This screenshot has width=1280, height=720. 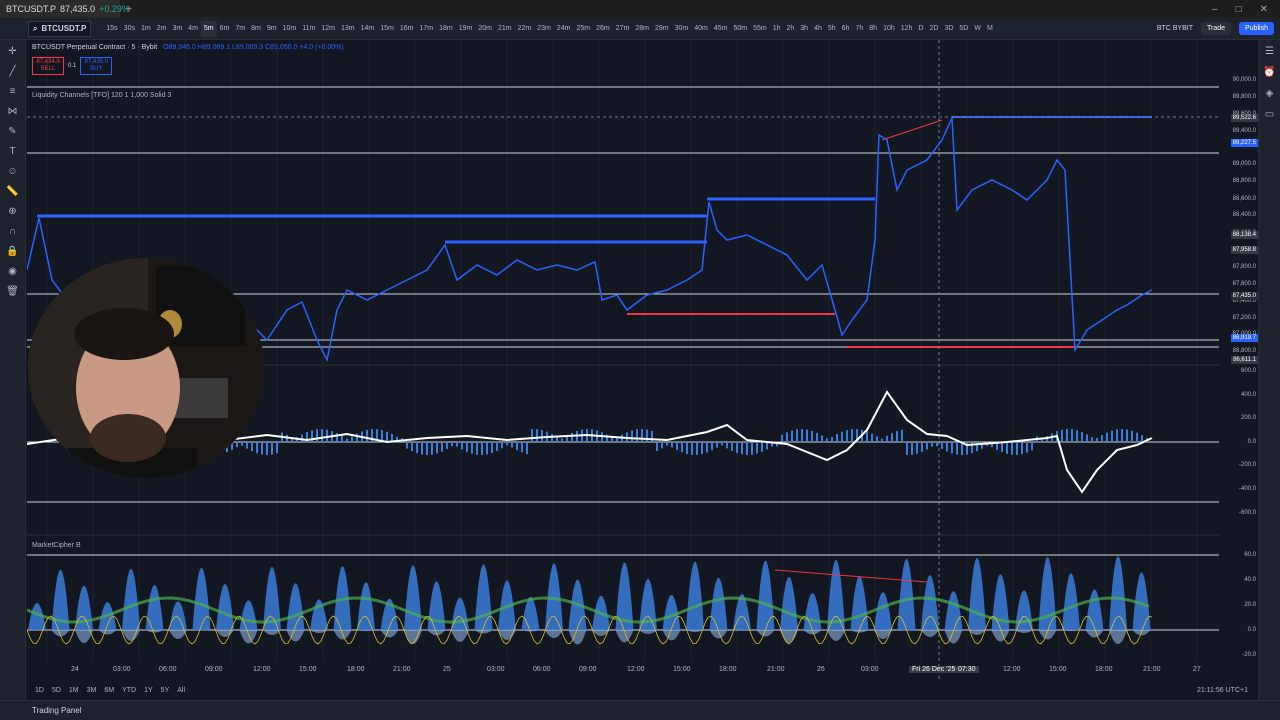 I want to click on eye-icon: ◉, so click(x=12, y=272).